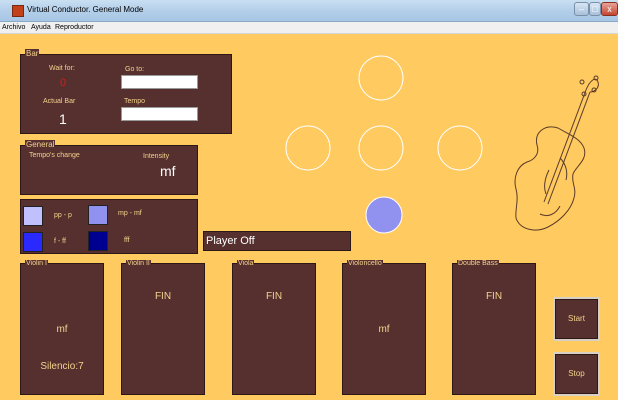 The image size is (618, 400). I want to click on start-button: Start, so click(576, 319).